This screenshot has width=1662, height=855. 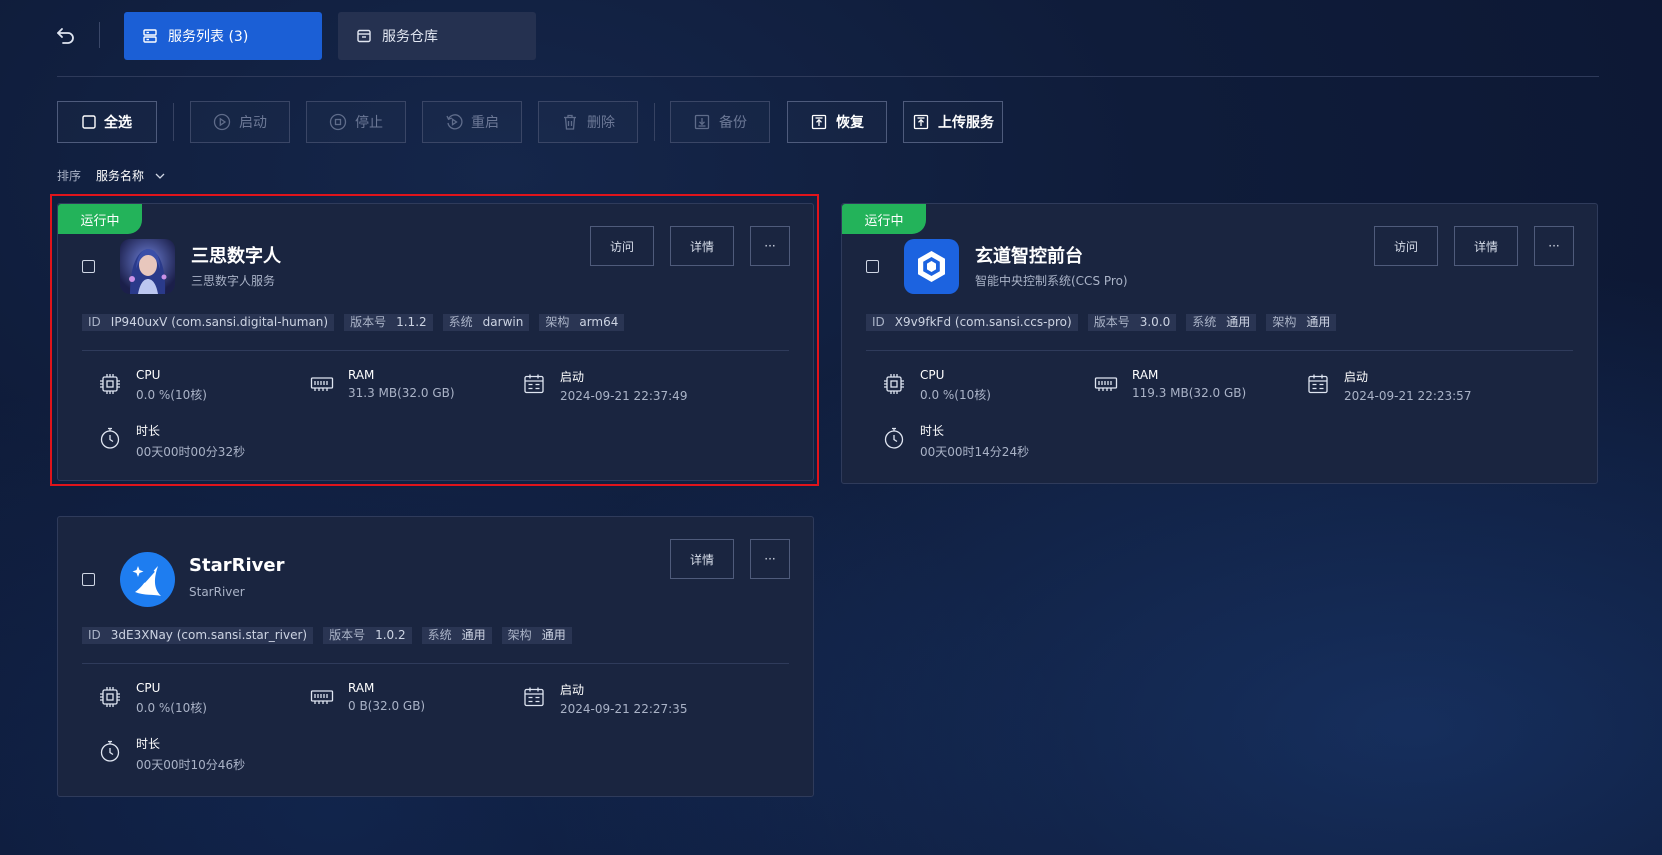 What do you see at coordinates (1388, 385) in the screenshot?
I see `start-time-stat: 启动 2024-09-21 22:23:57` at bounding box center [1388, 385].